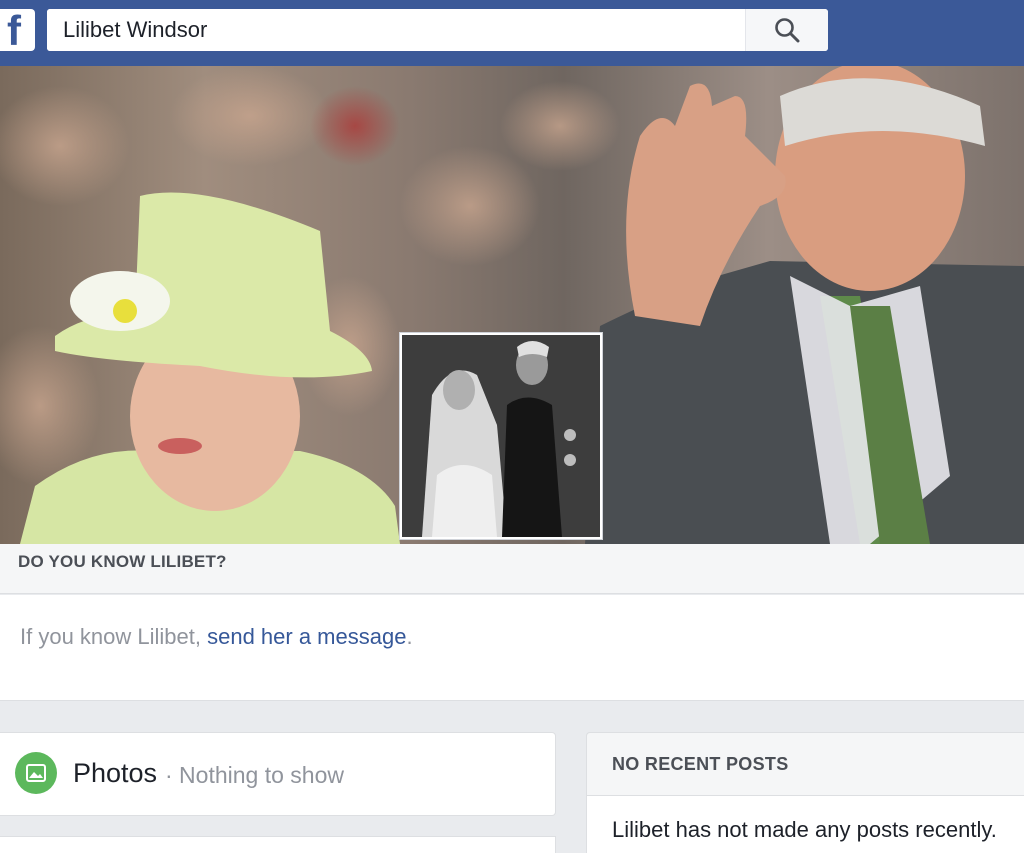 This screenshot has width=1024, height=853. I want to click on search-input, so click(396, 30).